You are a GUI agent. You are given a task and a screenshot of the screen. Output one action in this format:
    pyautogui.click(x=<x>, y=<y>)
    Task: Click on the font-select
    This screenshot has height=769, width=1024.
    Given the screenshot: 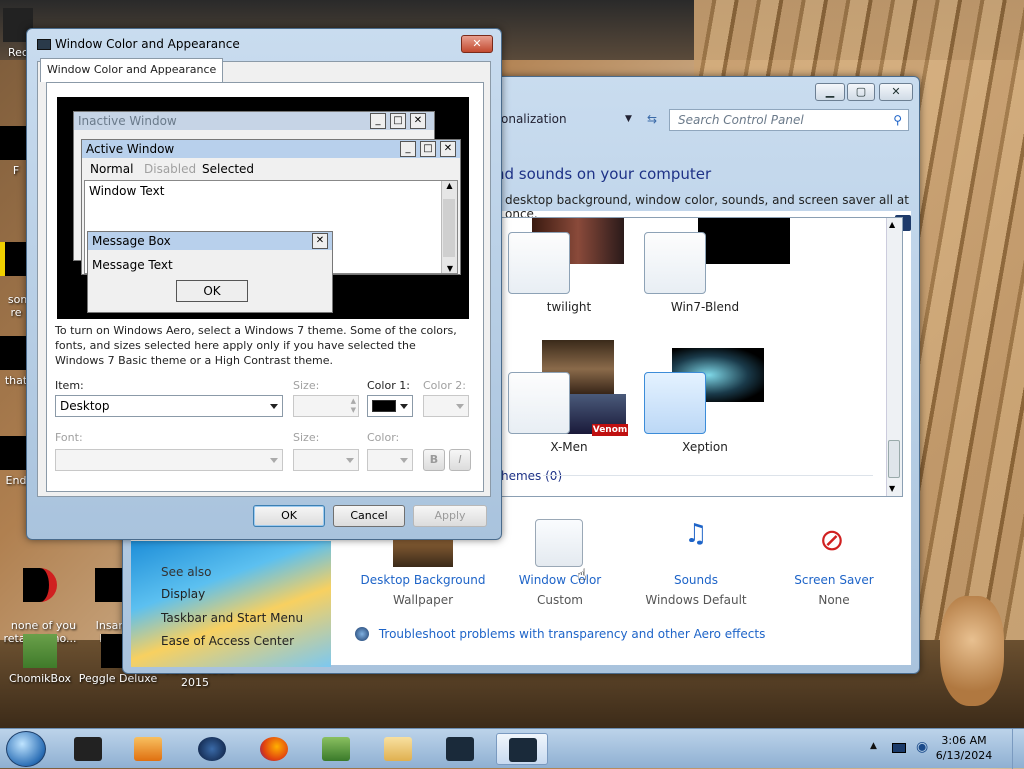 What is the action you would take?
    pyautogui.click(x=169, y=460)
    